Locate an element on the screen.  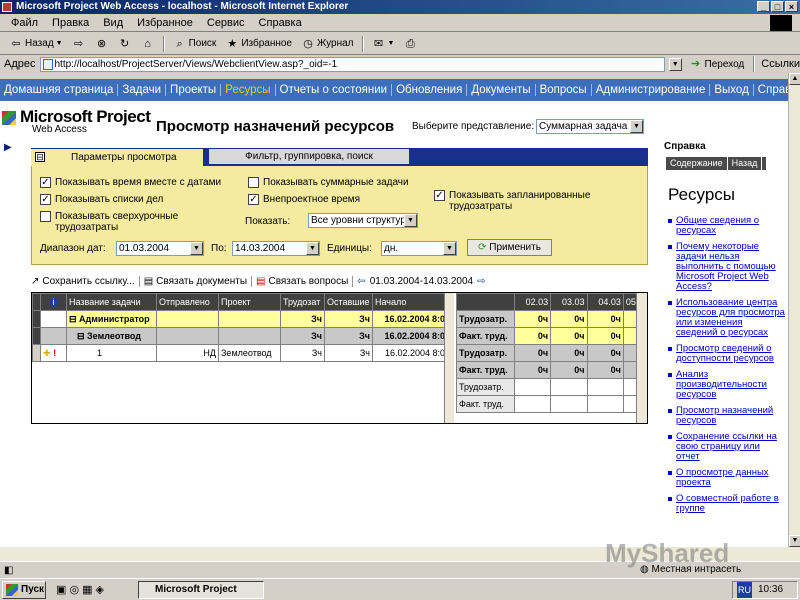
home-button: ⌂ is located at coordinates (148, 44).